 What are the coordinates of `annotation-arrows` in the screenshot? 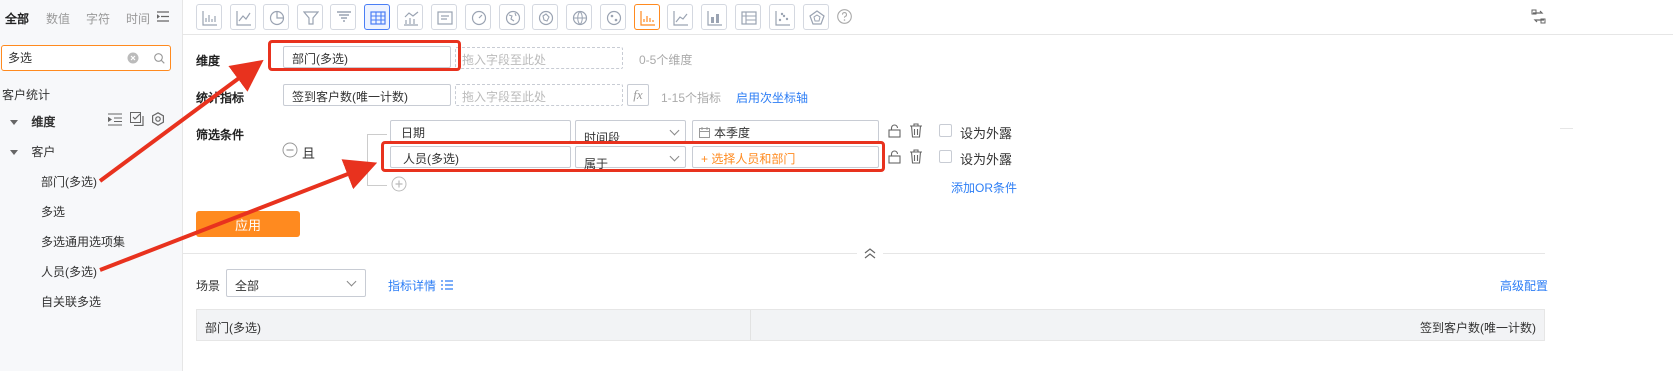 It's located at (238, 165).